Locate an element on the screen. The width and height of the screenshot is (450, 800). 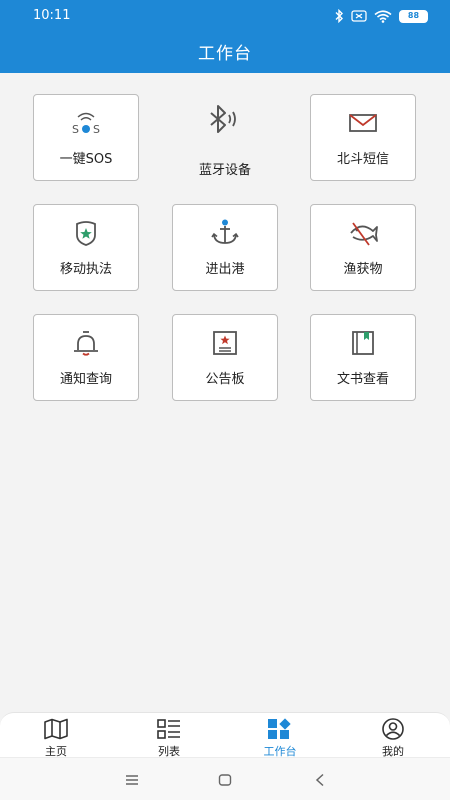
battery-icon: 88 is located at coordinates (413, 16).